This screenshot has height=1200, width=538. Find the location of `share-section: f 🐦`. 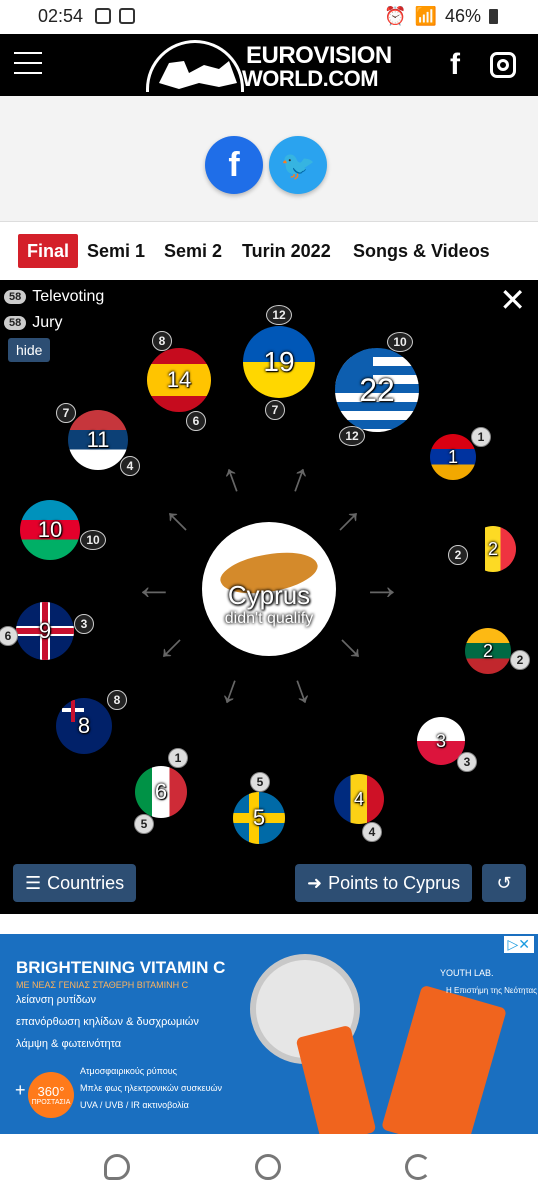

share-section: f 🐦 is located at coordinates (269, 159).